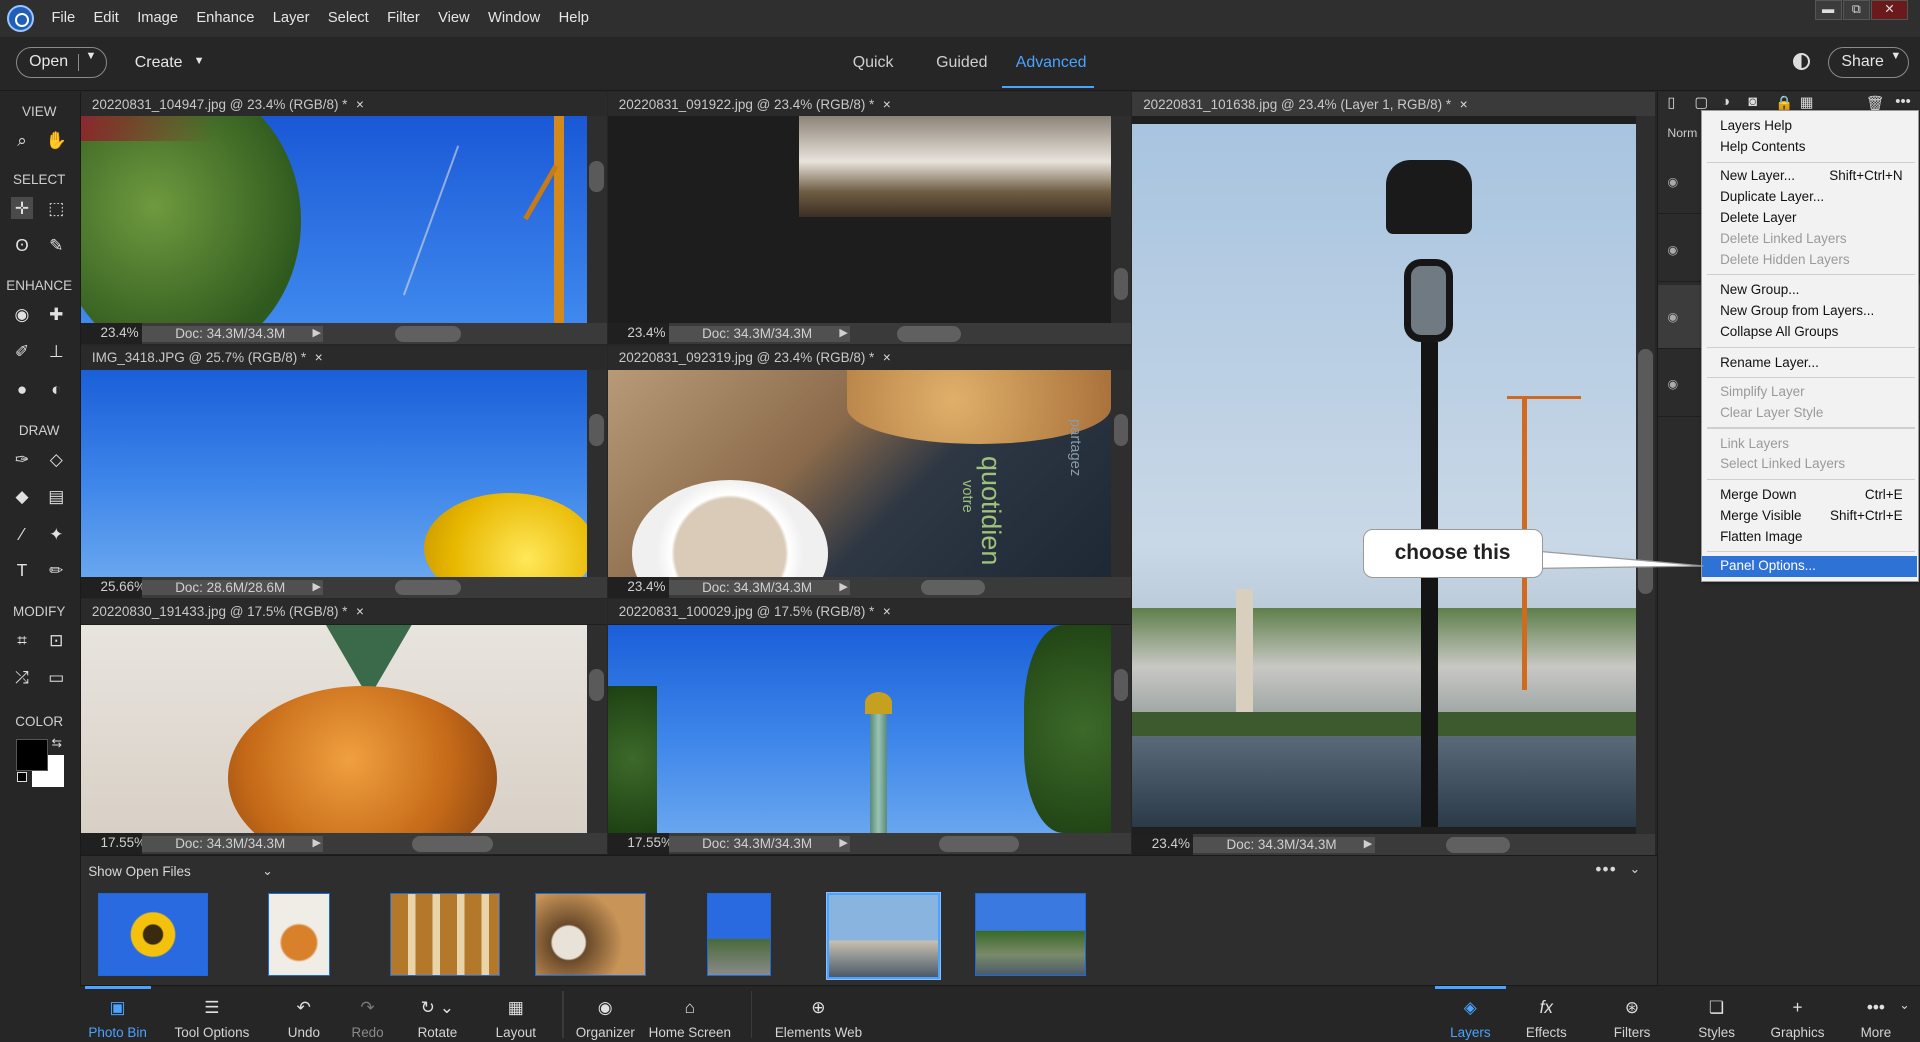  I want to click on quick-selection-tool-icon: ✎, so click(56, 245).